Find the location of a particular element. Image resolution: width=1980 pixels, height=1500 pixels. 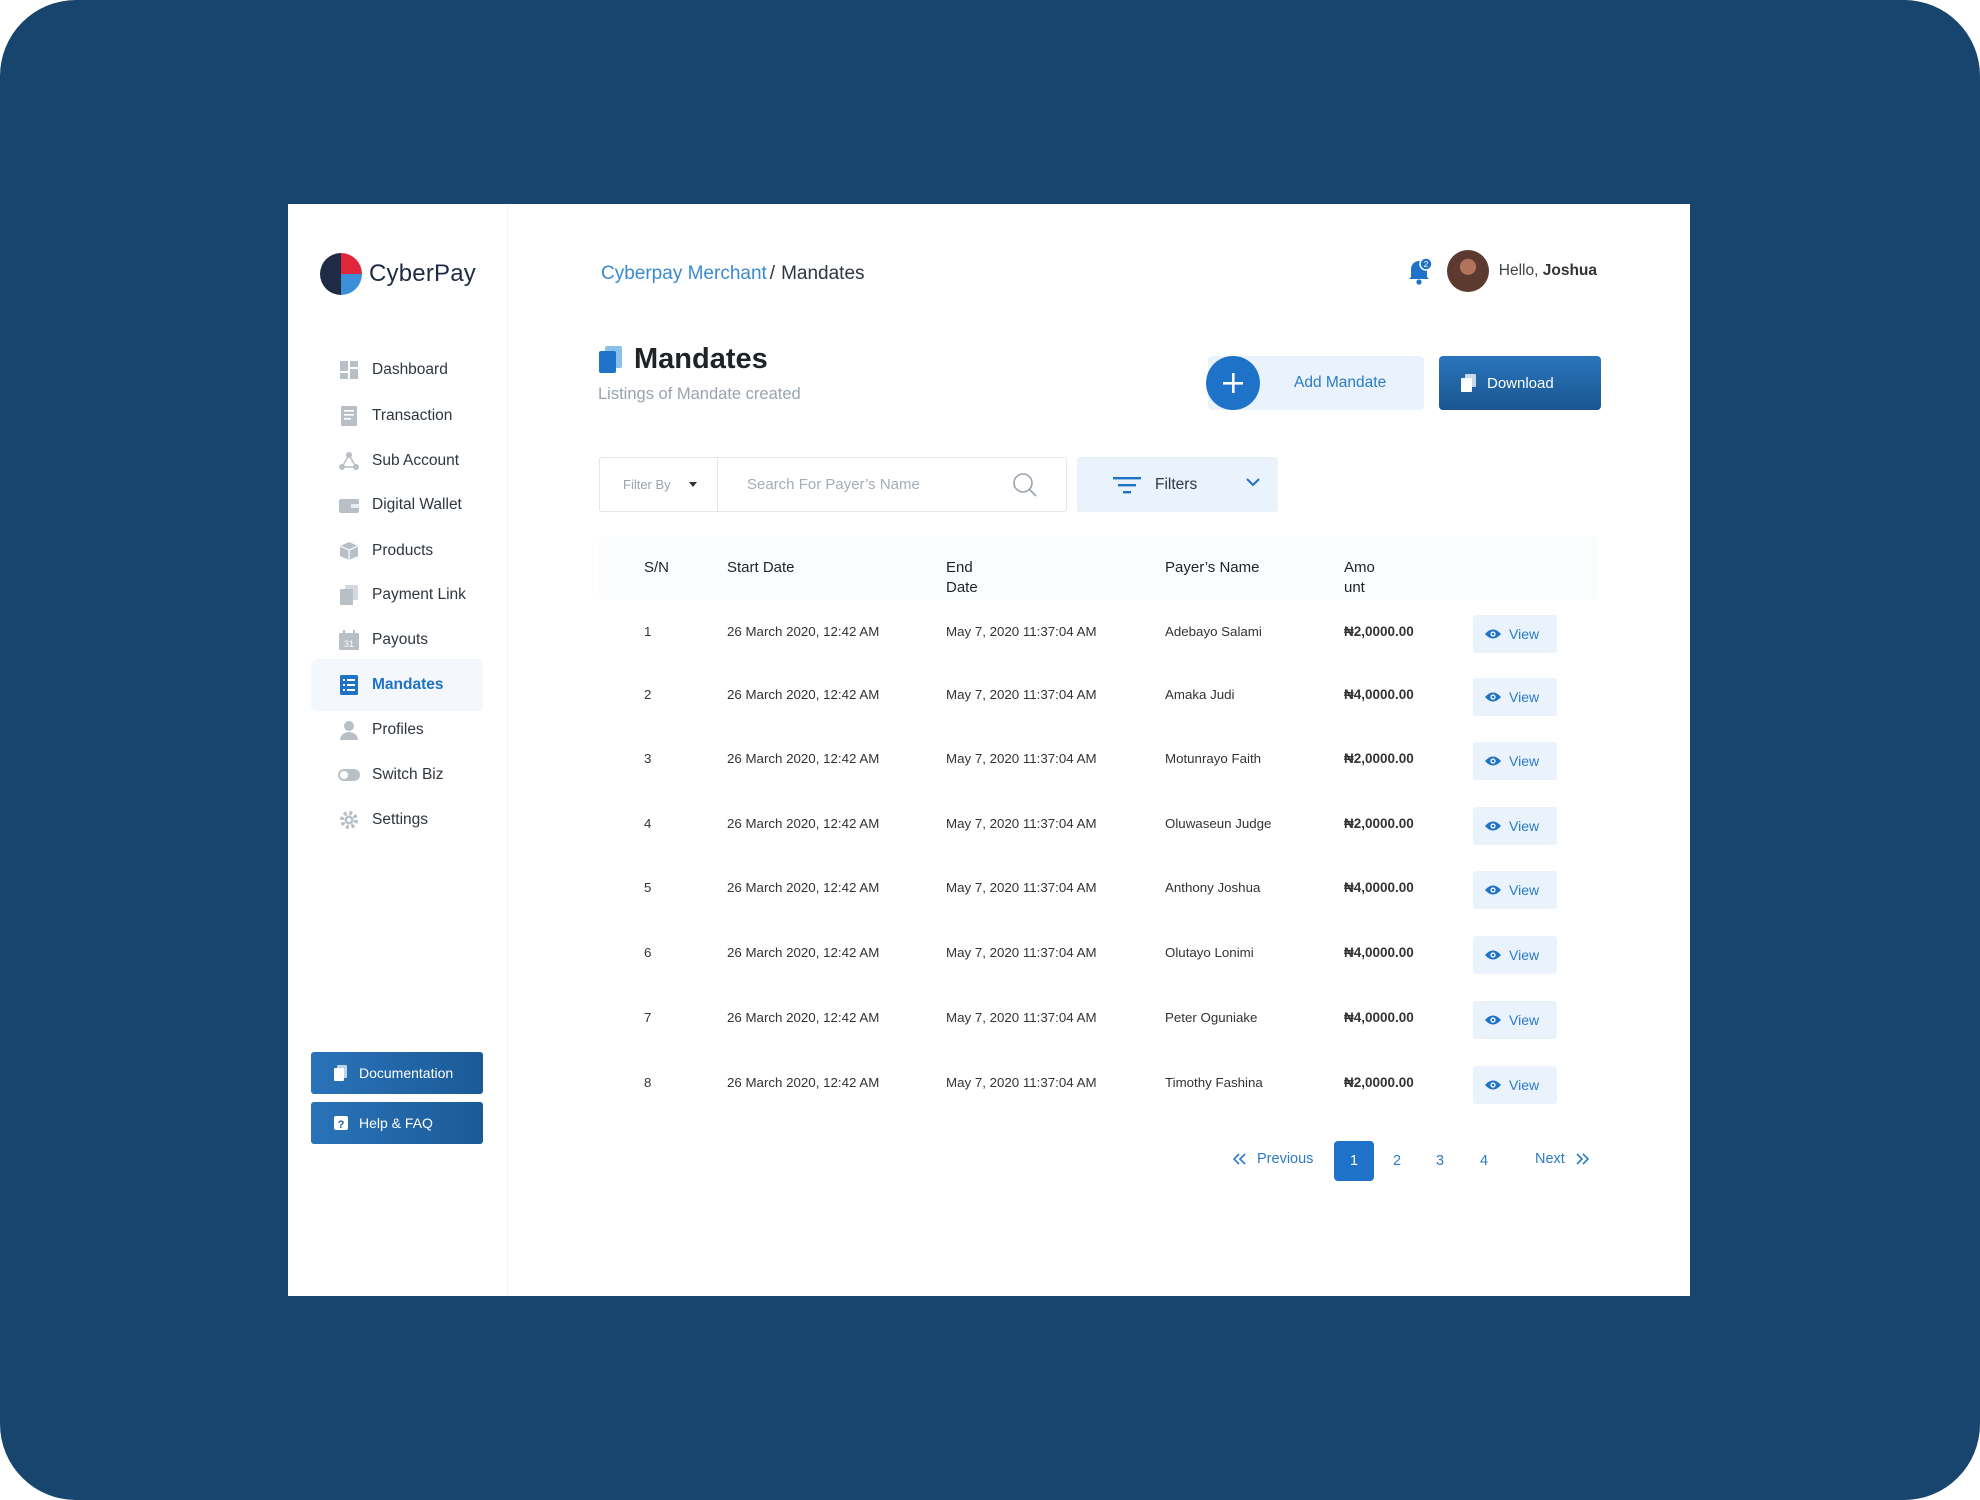

brand-logo: CyberPay is located at coordinates (398, 274).